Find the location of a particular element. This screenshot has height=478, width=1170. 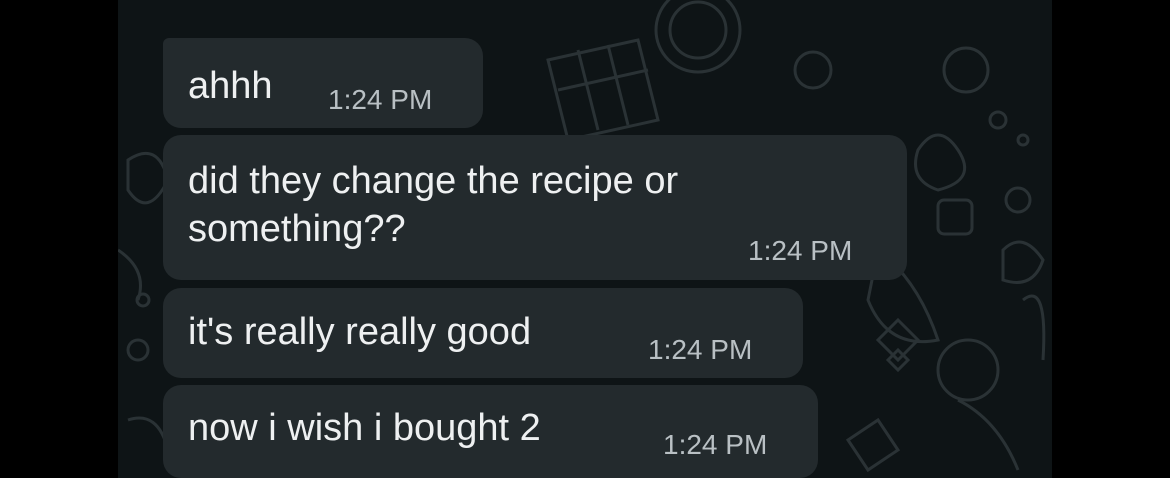

message-text: now i wish i bought 2 is located at coordinates (364, 428).